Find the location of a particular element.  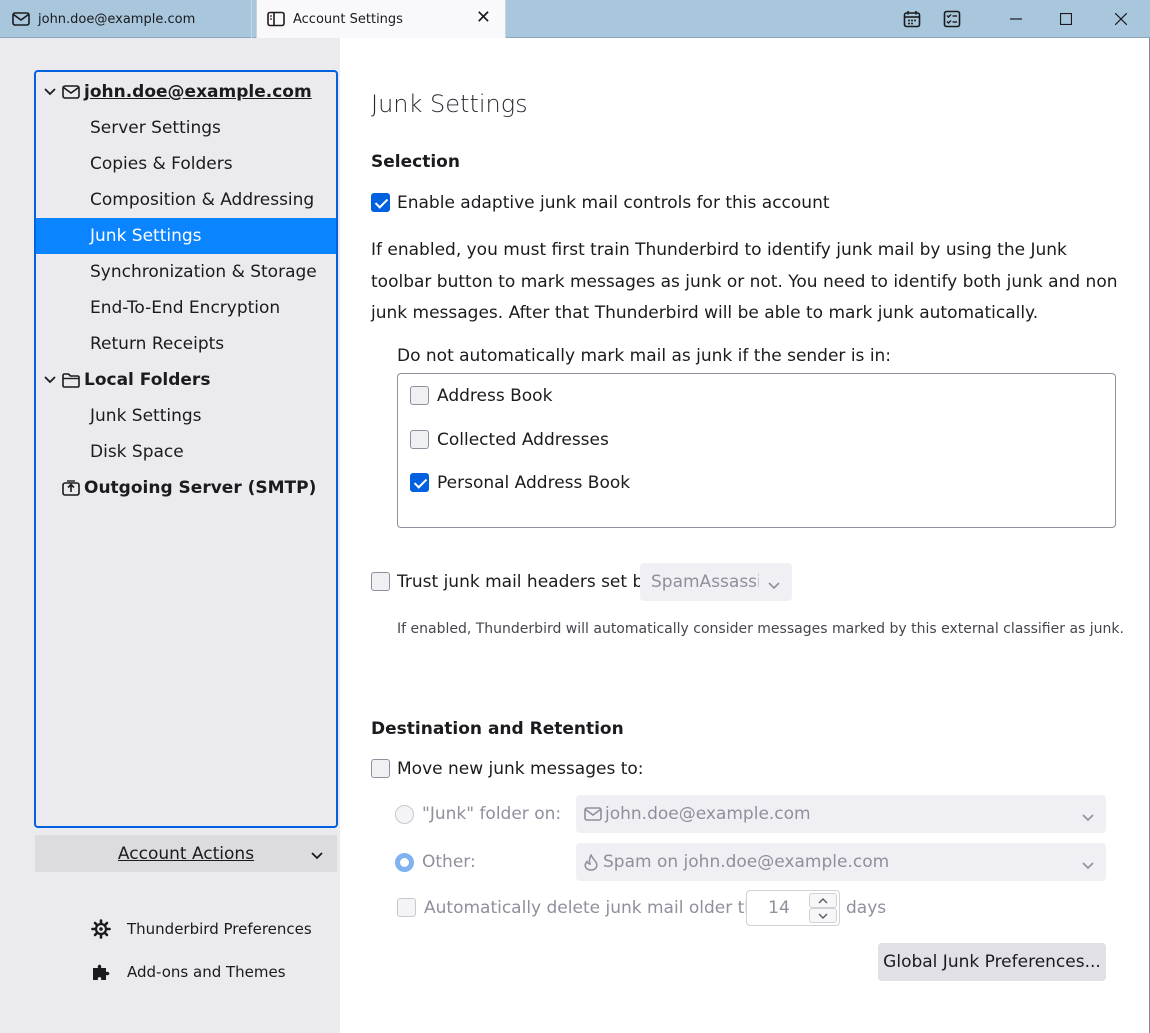

address-book-checkbox is located at coordinates (419, 395).